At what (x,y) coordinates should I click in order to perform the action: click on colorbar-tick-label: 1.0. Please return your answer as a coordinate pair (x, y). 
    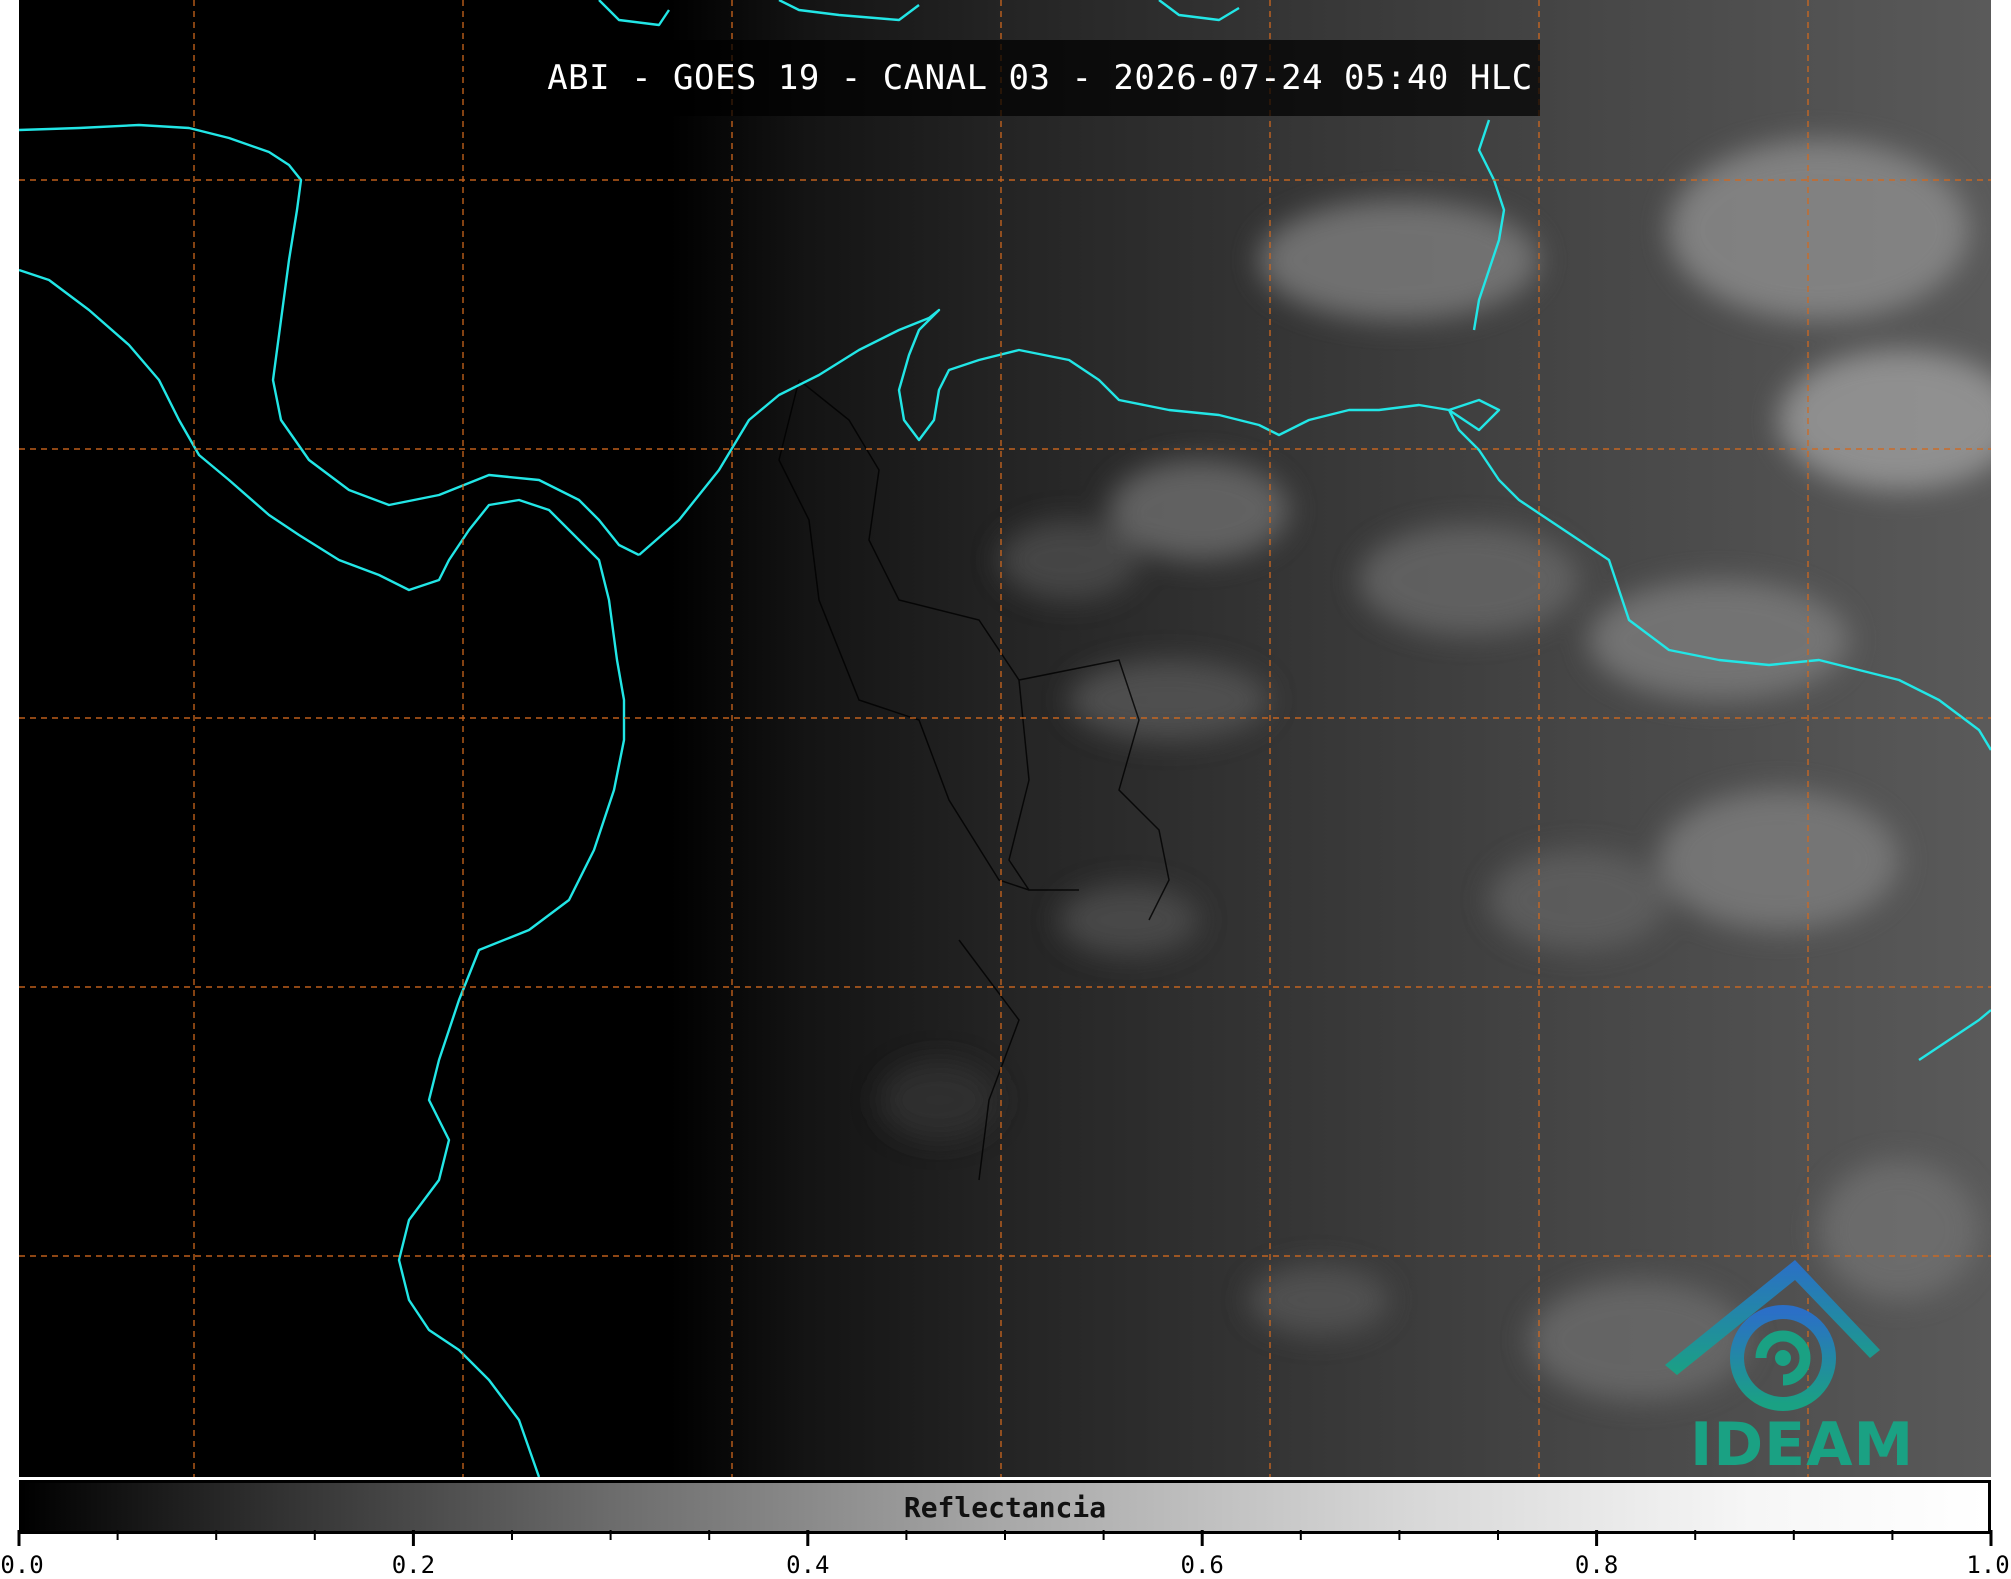
    Looking at the image, I should click on (1988, 1565).